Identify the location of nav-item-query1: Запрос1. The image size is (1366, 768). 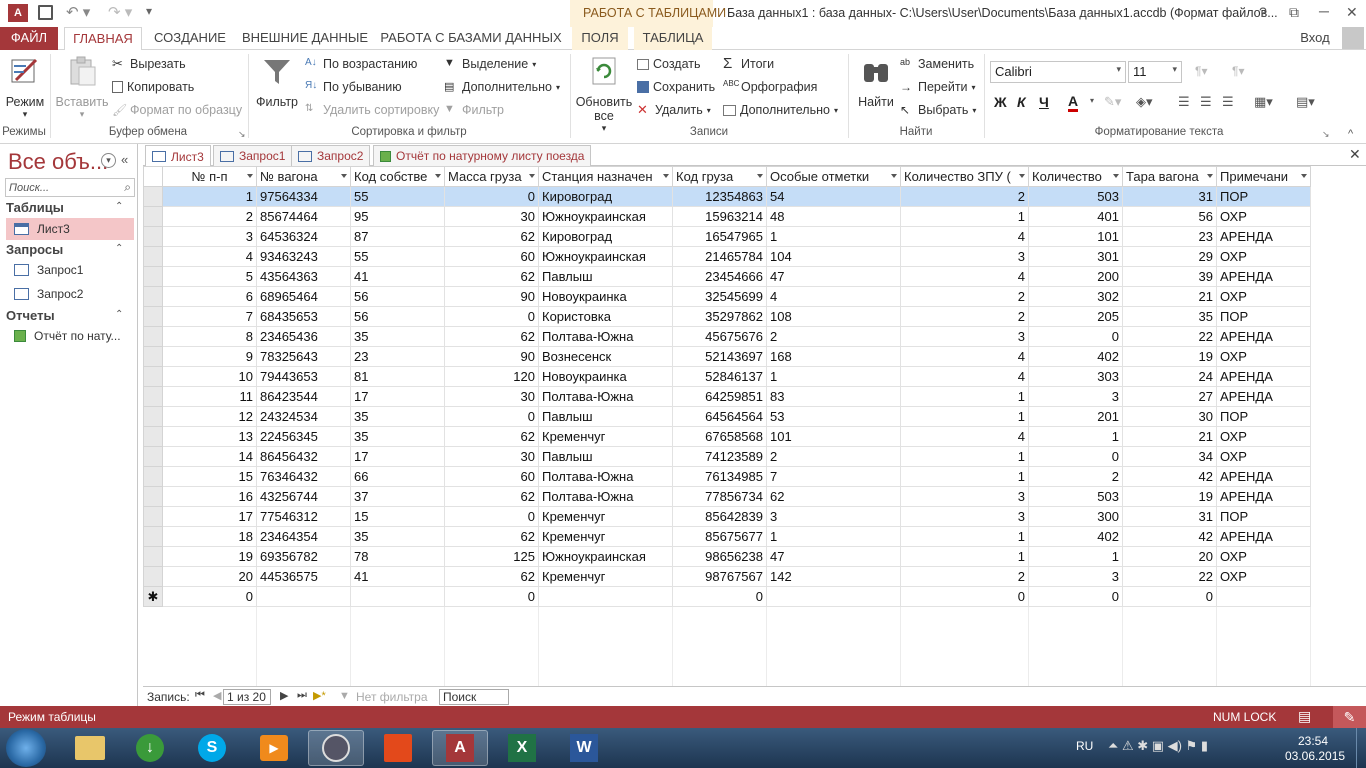
(70, 270).